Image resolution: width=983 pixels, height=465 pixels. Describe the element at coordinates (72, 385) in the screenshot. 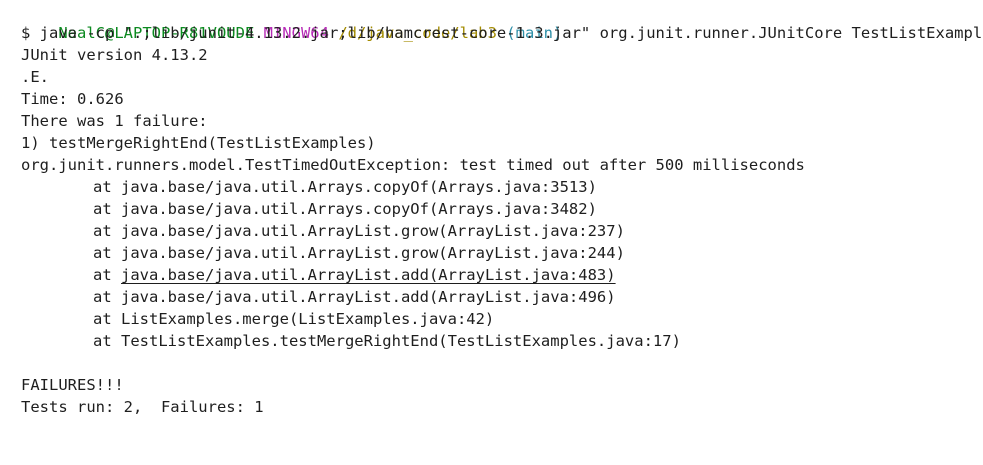

I see `failures-banner: FAILURES!!!` at that location.